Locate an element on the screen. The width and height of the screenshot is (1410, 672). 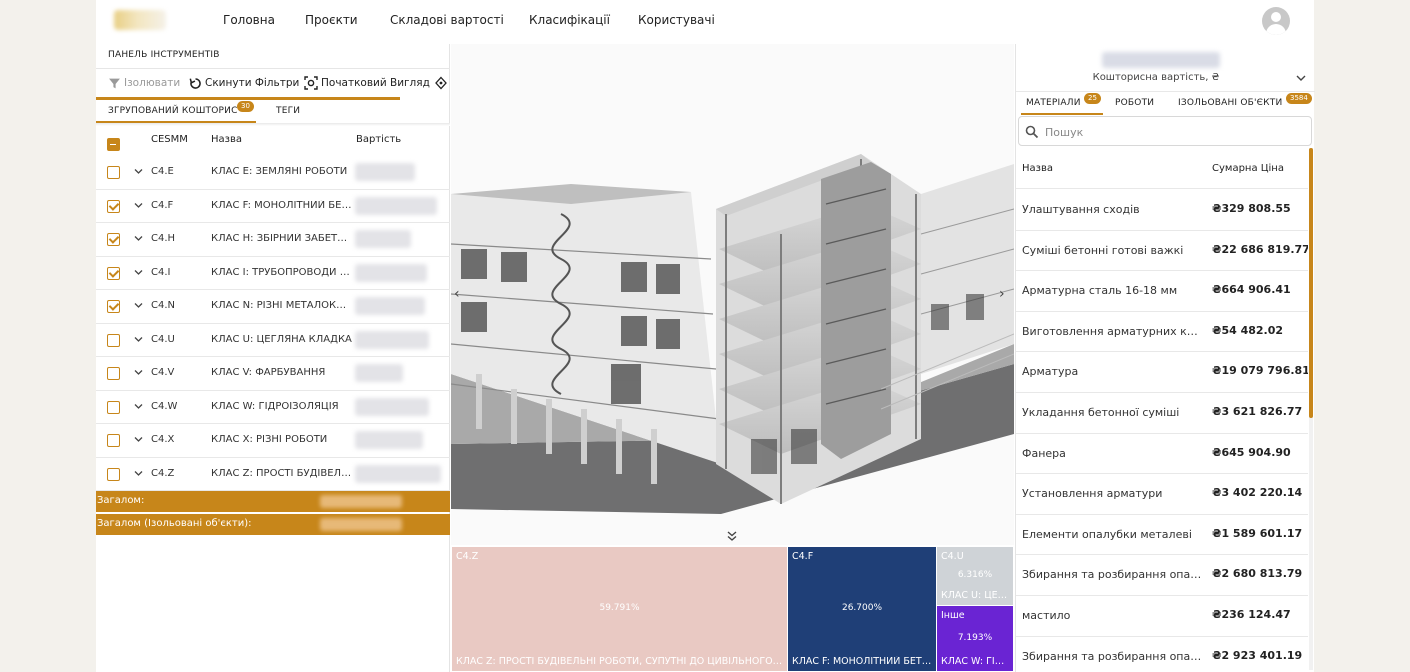
material-price: ₴329 808.55 is located at coordinates (1251, 208).